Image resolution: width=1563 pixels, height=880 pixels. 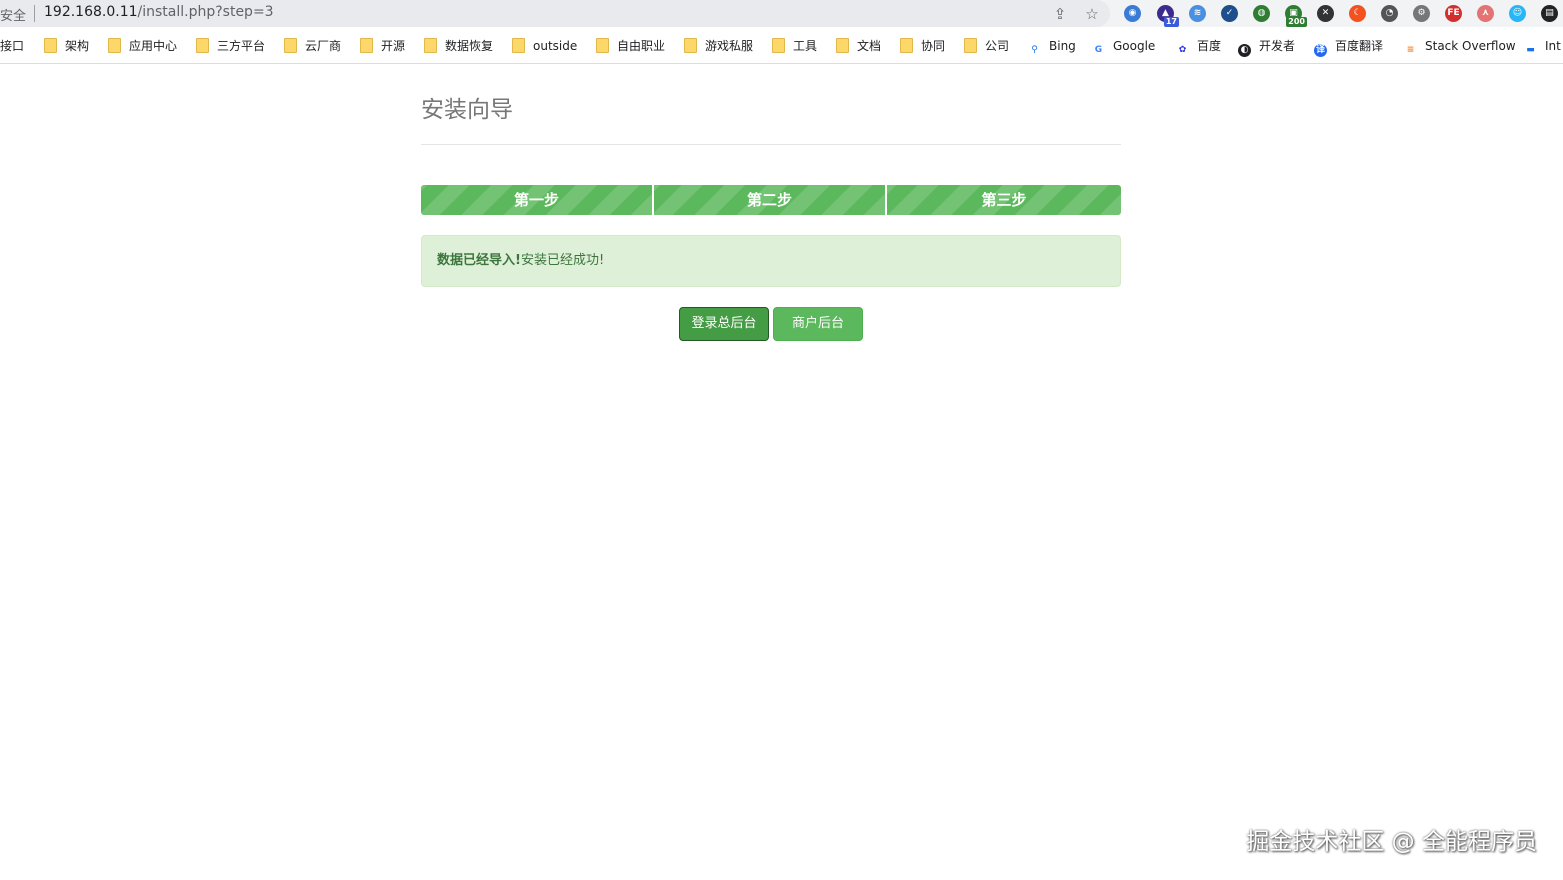 I want to click on bookmark-item: G Google, so click(x=1124, y=46).